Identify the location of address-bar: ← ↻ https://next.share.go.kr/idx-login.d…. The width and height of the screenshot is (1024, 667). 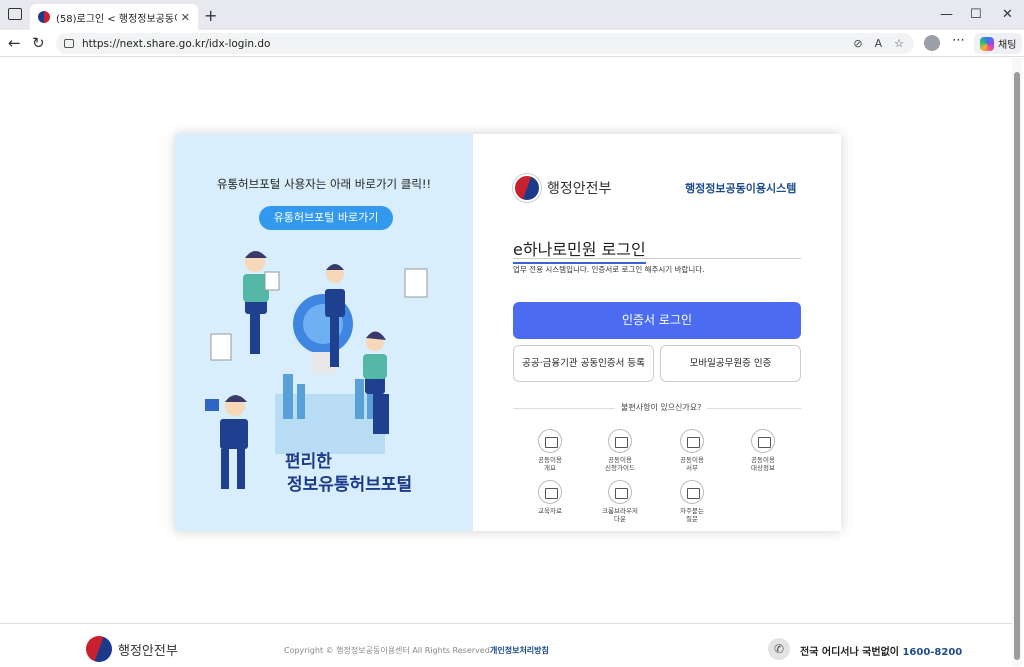
(512, 43).